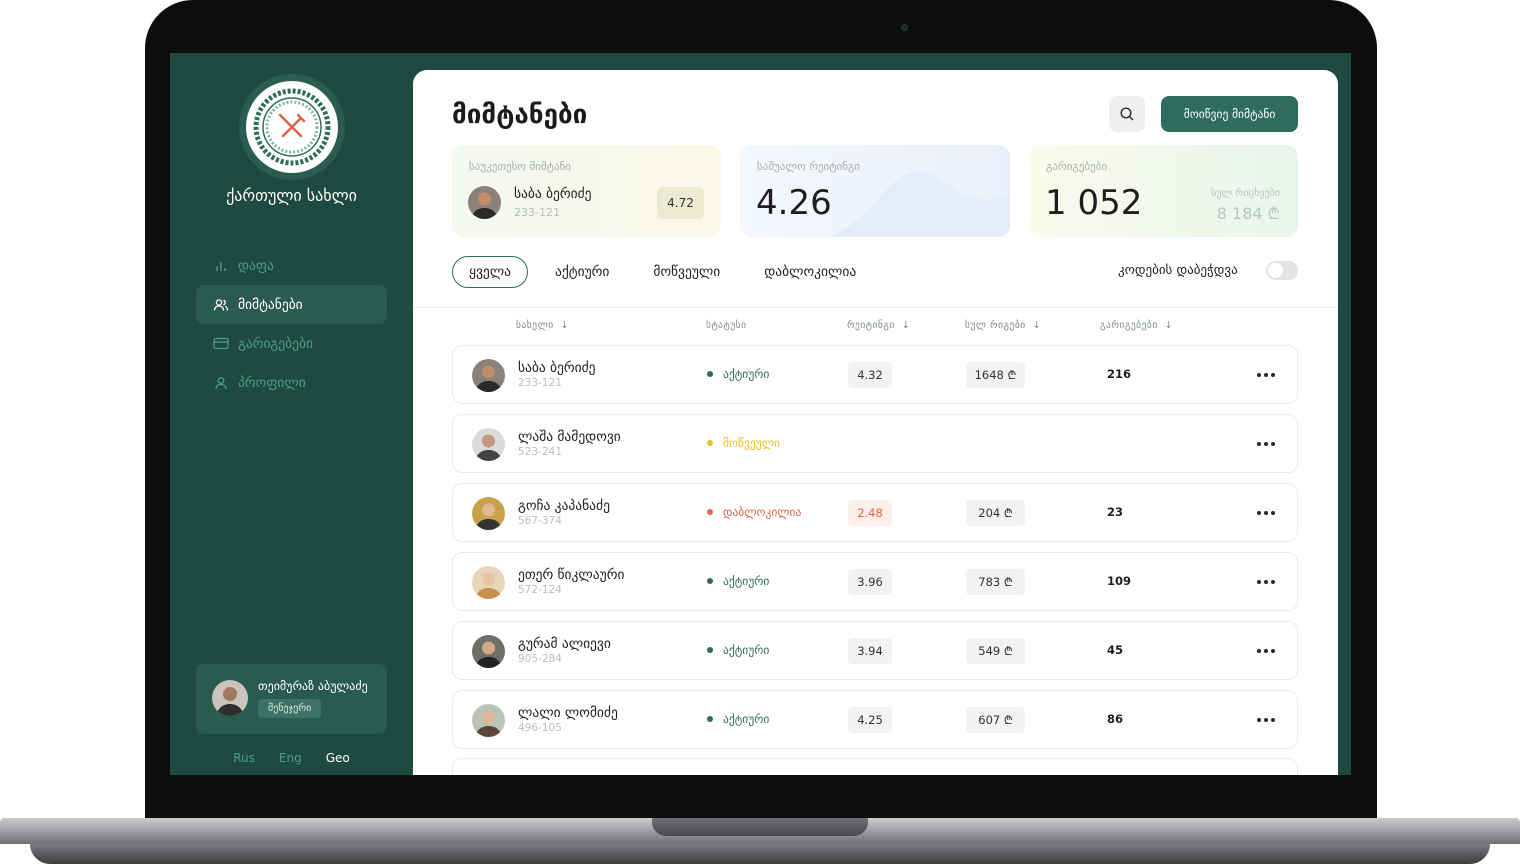 The width and height of the screenshot is (1520, 867). Describe the element at coordinates (754, 512) in the screenshot. I see `status-badge: დაბლოკილია` at that location.